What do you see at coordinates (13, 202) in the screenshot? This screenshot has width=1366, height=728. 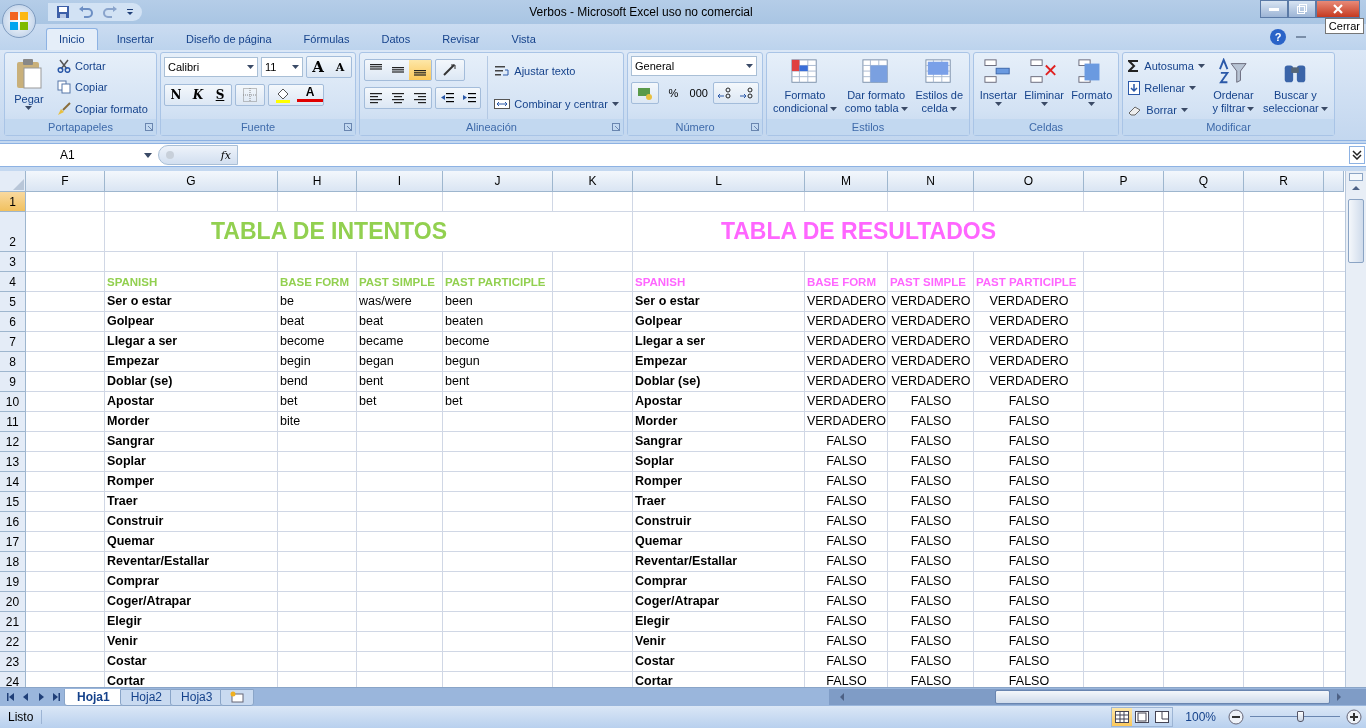 I see `row-header: 1` at bounding box center [13, 202].